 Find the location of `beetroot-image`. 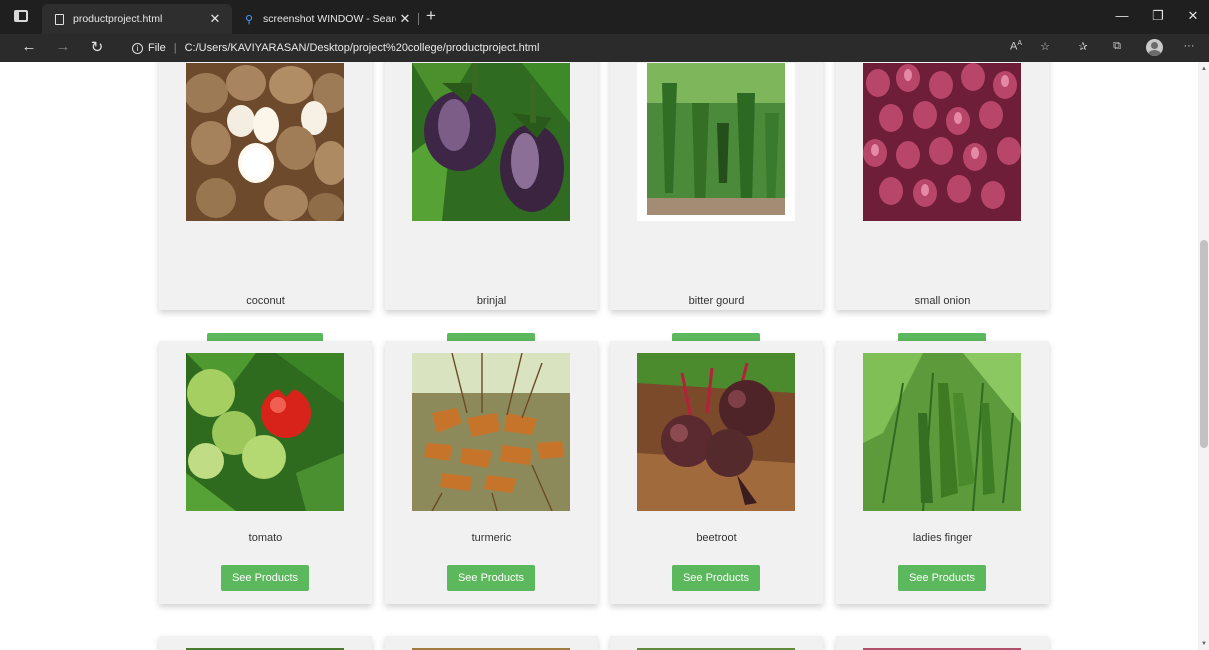

beetroot-image is located at coordinates (716, 432).